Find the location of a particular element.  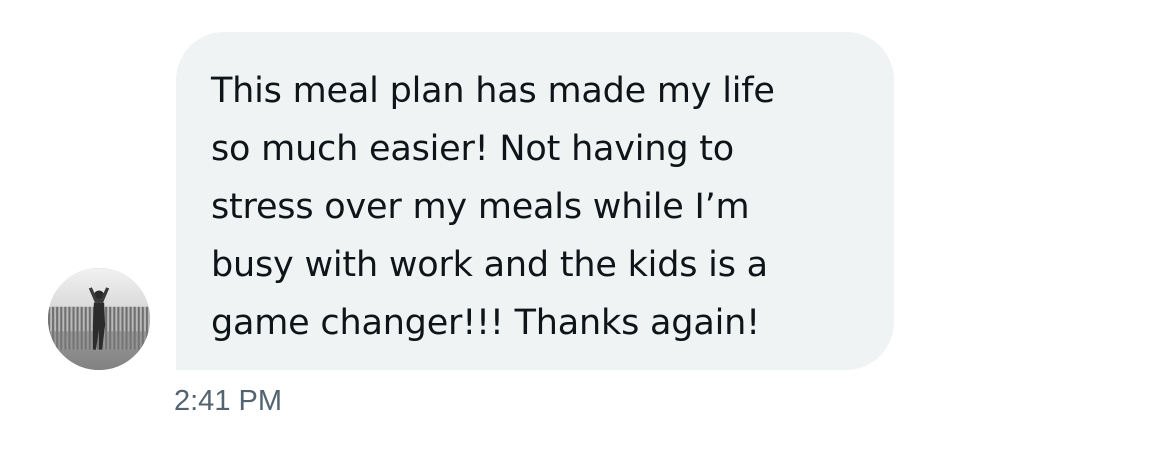

avatar-photo-icon is located at coordinates (99, 319).